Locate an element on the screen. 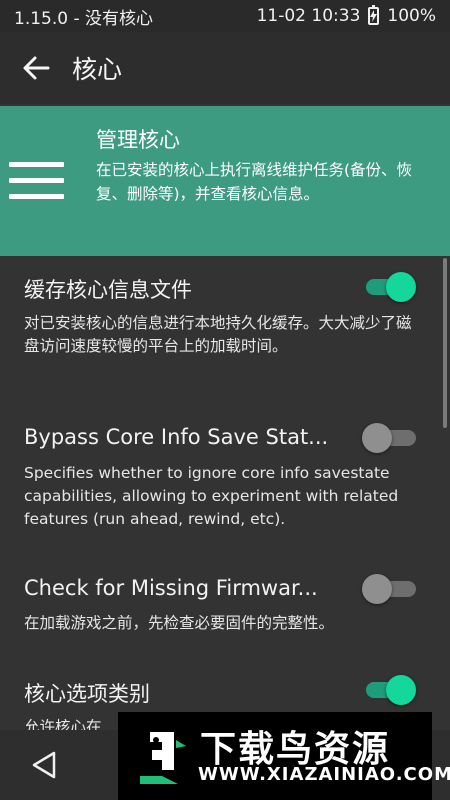  bird-logo-icon is located at coordinates (161, 757).